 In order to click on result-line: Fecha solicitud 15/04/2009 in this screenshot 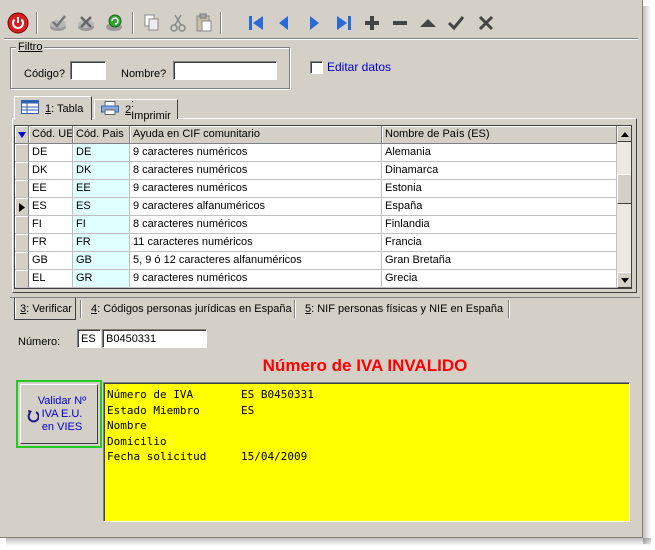, I will do `click(366, 457)`.